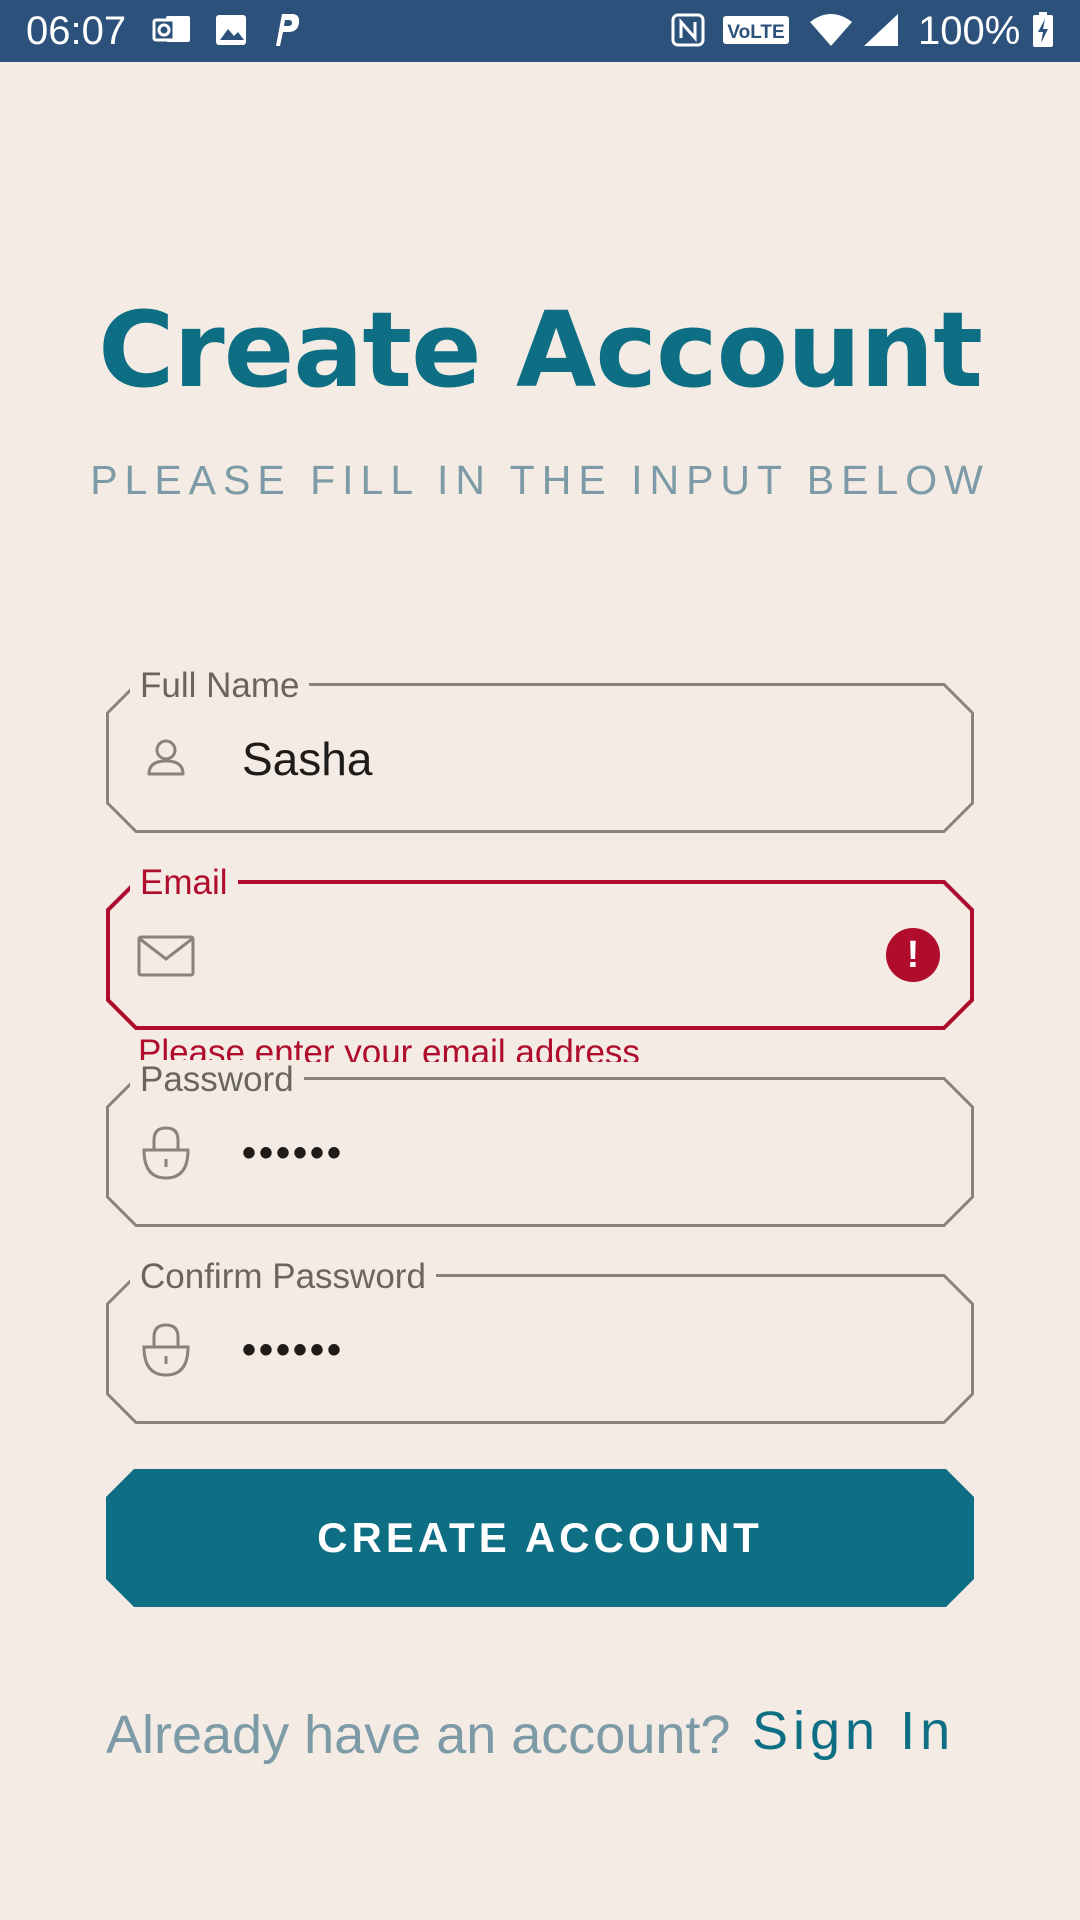  Describe the element at coordinates (166, 757) in the screenshot. I see `person-icon` at that location.